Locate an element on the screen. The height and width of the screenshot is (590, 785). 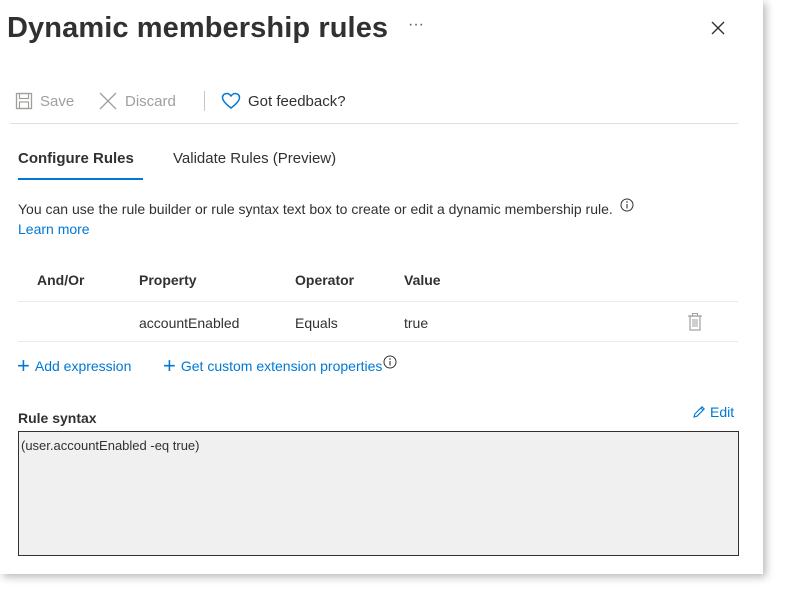
save-button: Save is located at coordinates (44, 101).